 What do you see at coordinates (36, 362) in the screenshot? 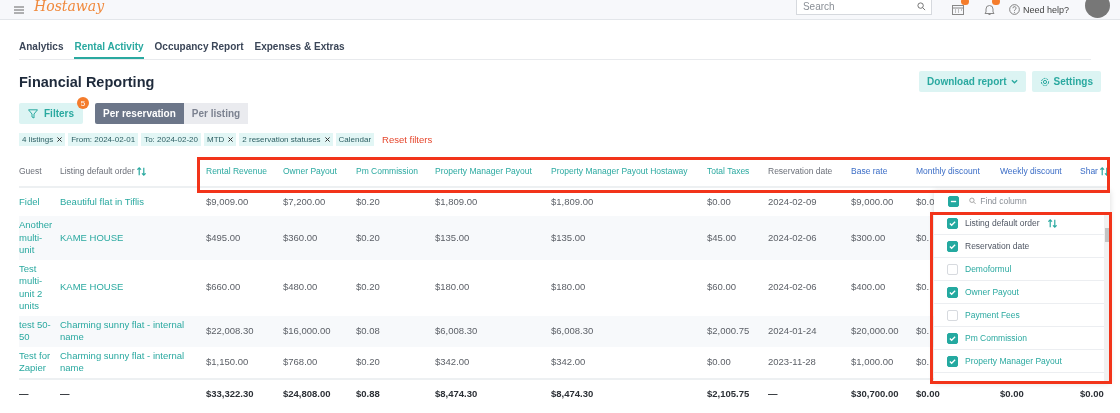
I see `table-link: Test for Zapier` at bounding box center [36, 362].